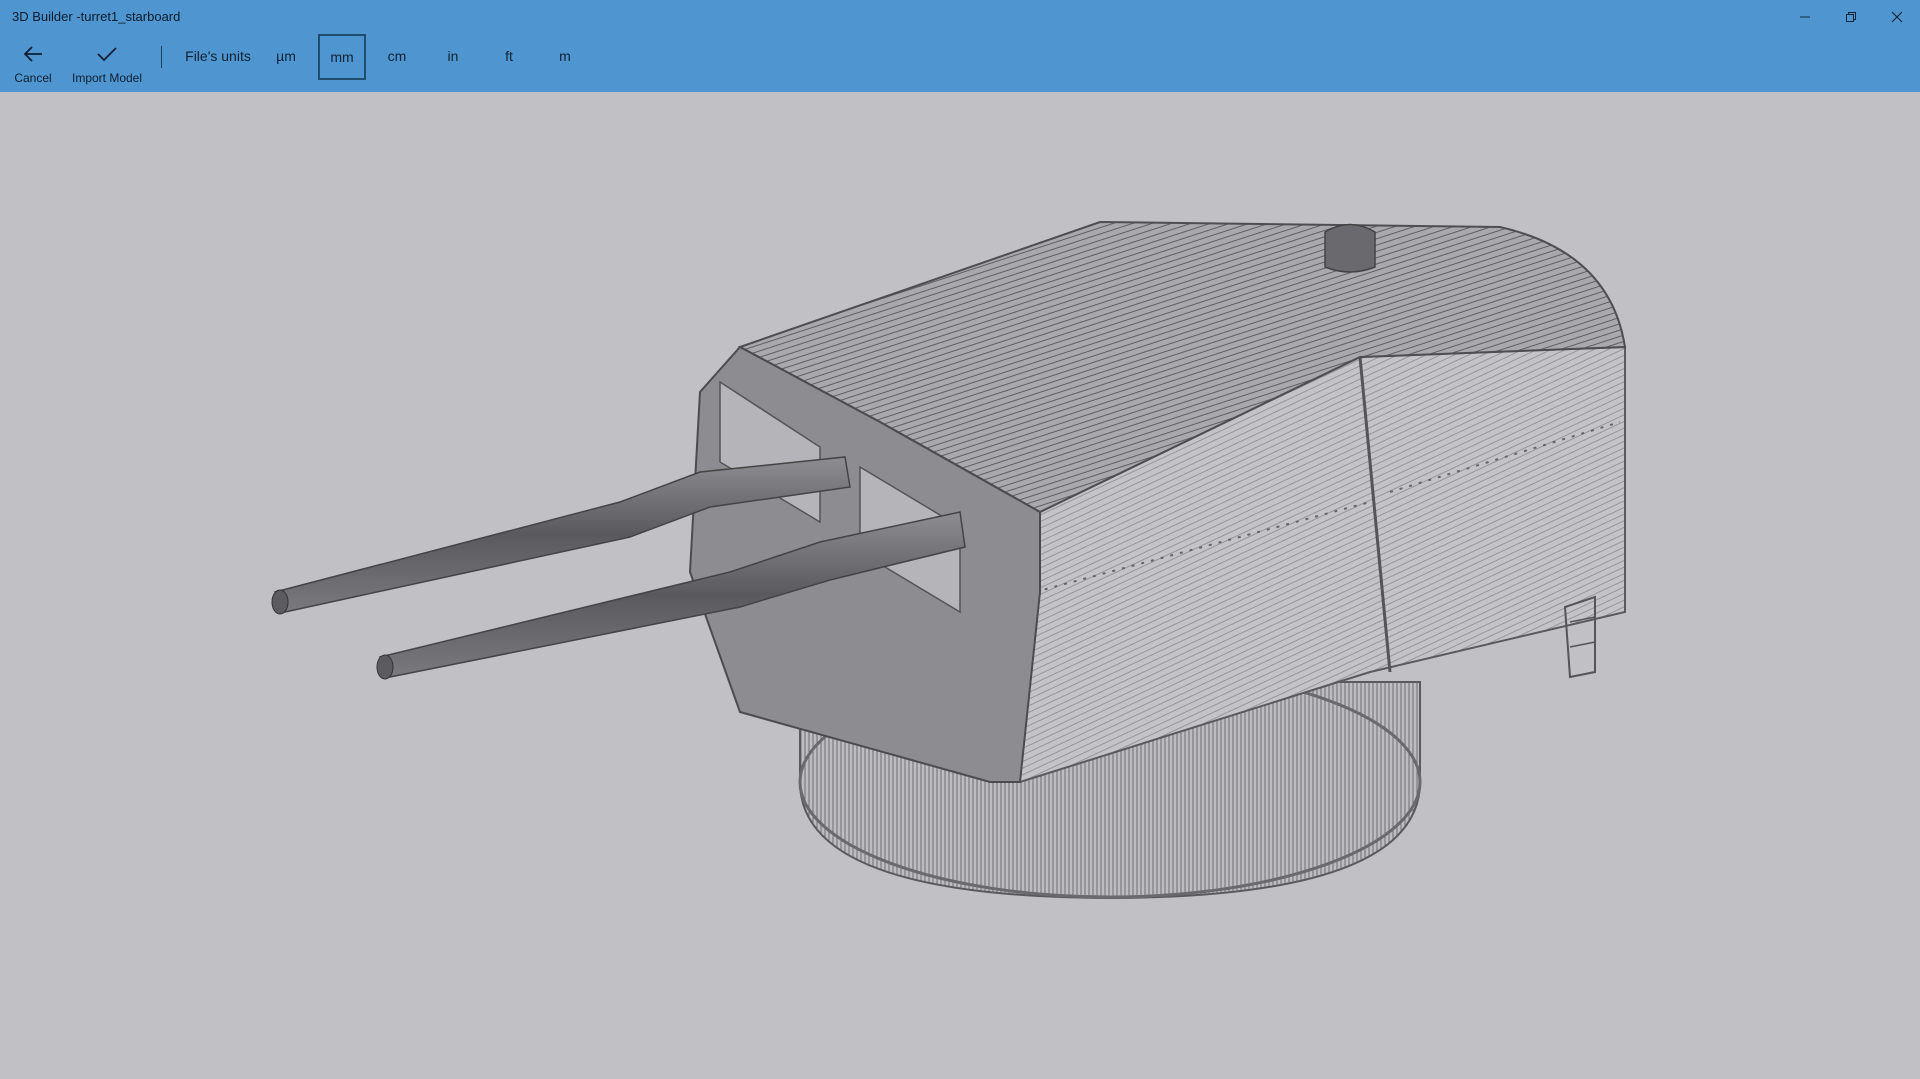 The width and height of the screenshot is (1920, 1079). Describe the element at coordinates (453, 55) in the screenshot. I see `unit-inch-button: in` at that location.